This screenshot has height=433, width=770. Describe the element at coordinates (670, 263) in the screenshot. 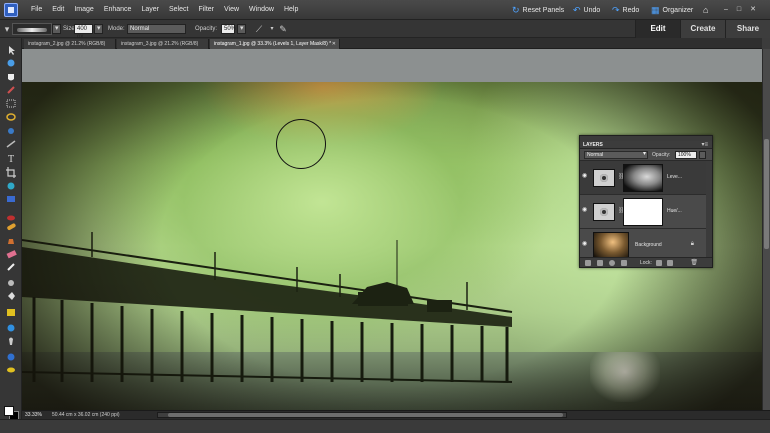

I see `lock-all-icon` at that location.